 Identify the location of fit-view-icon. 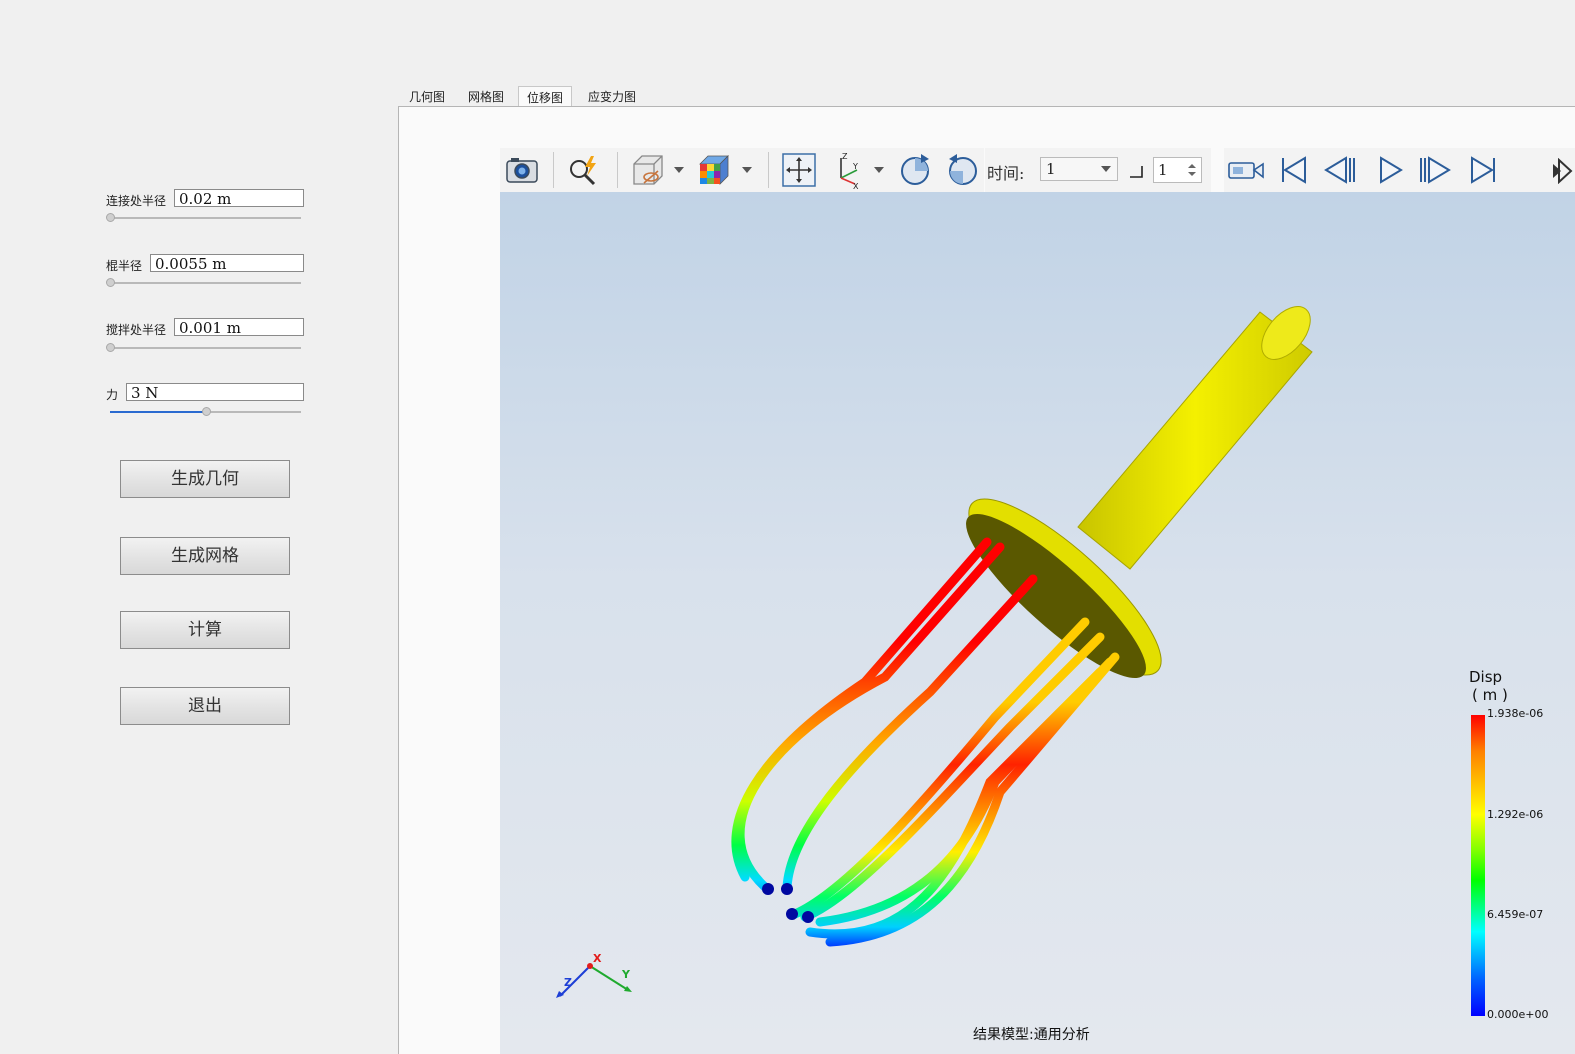
(799, 170).